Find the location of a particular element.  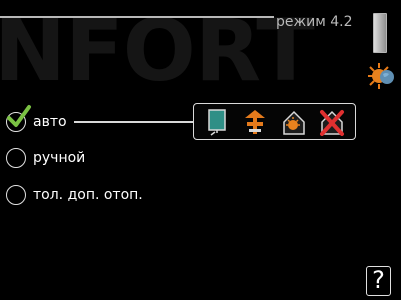

disabled-icon is located at coordinates (332, 122).